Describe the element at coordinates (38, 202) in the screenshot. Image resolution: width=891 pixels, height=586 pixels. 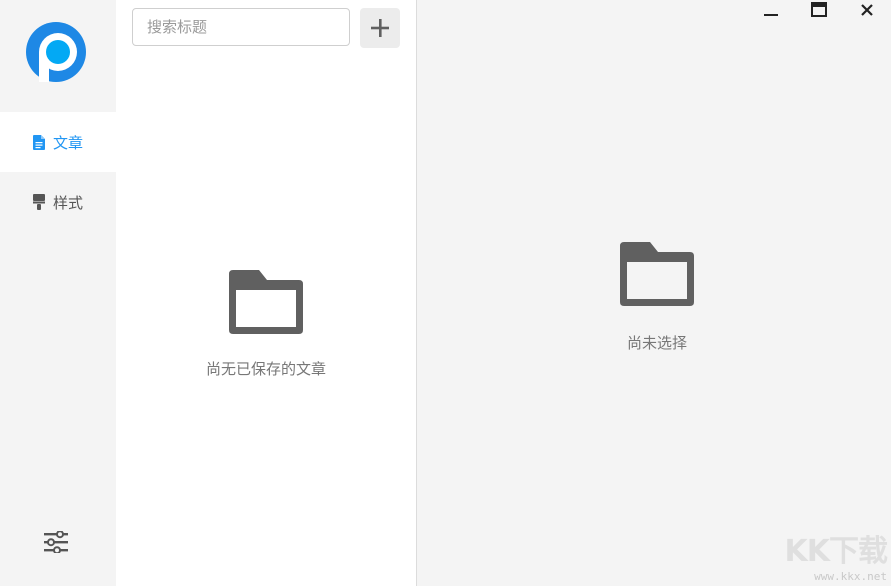
I see `brush-icon` at that location.